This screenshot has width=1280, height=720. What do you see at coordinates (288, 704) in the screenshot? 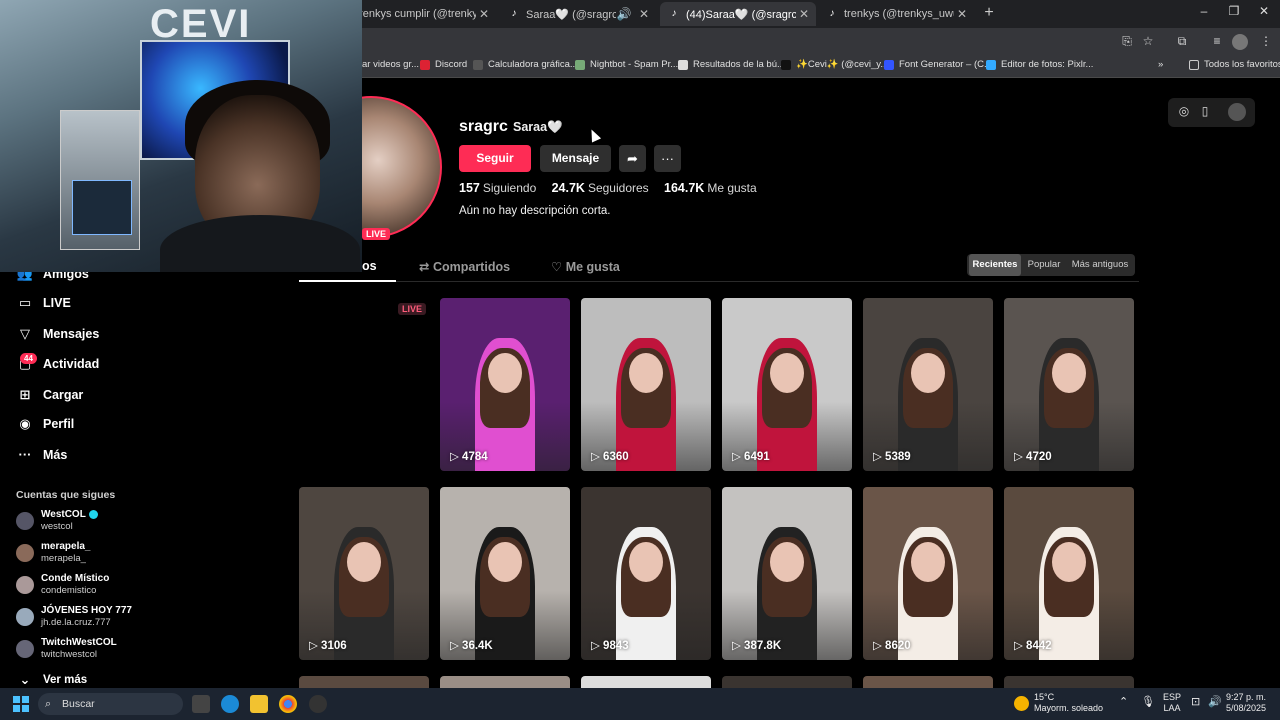
I see `chrome-icon` at bounding box center [288, 704].